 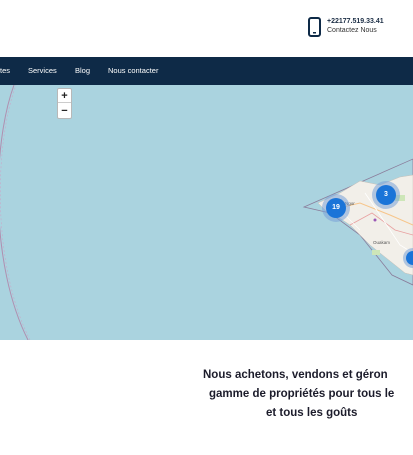 I want to click on cluster-count: 19, so click(x=336, y=208).